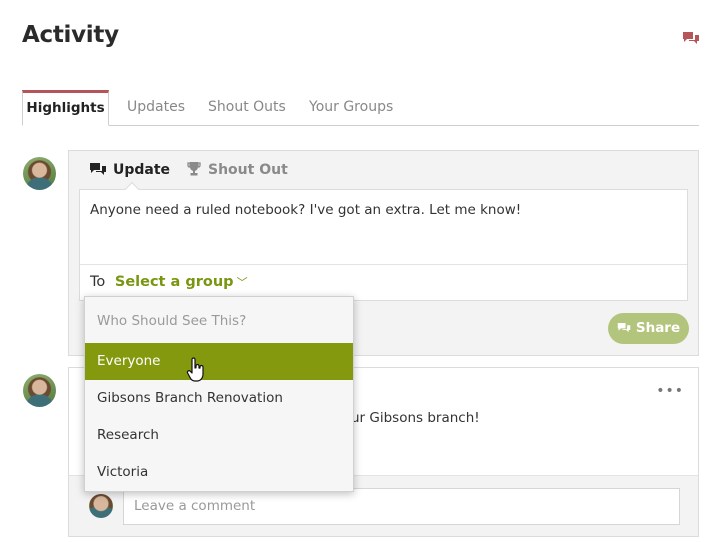  Describe the element at coordinates (242, 282) in the screenshot. I see `chevron-down-icon: ﹀` at that location.